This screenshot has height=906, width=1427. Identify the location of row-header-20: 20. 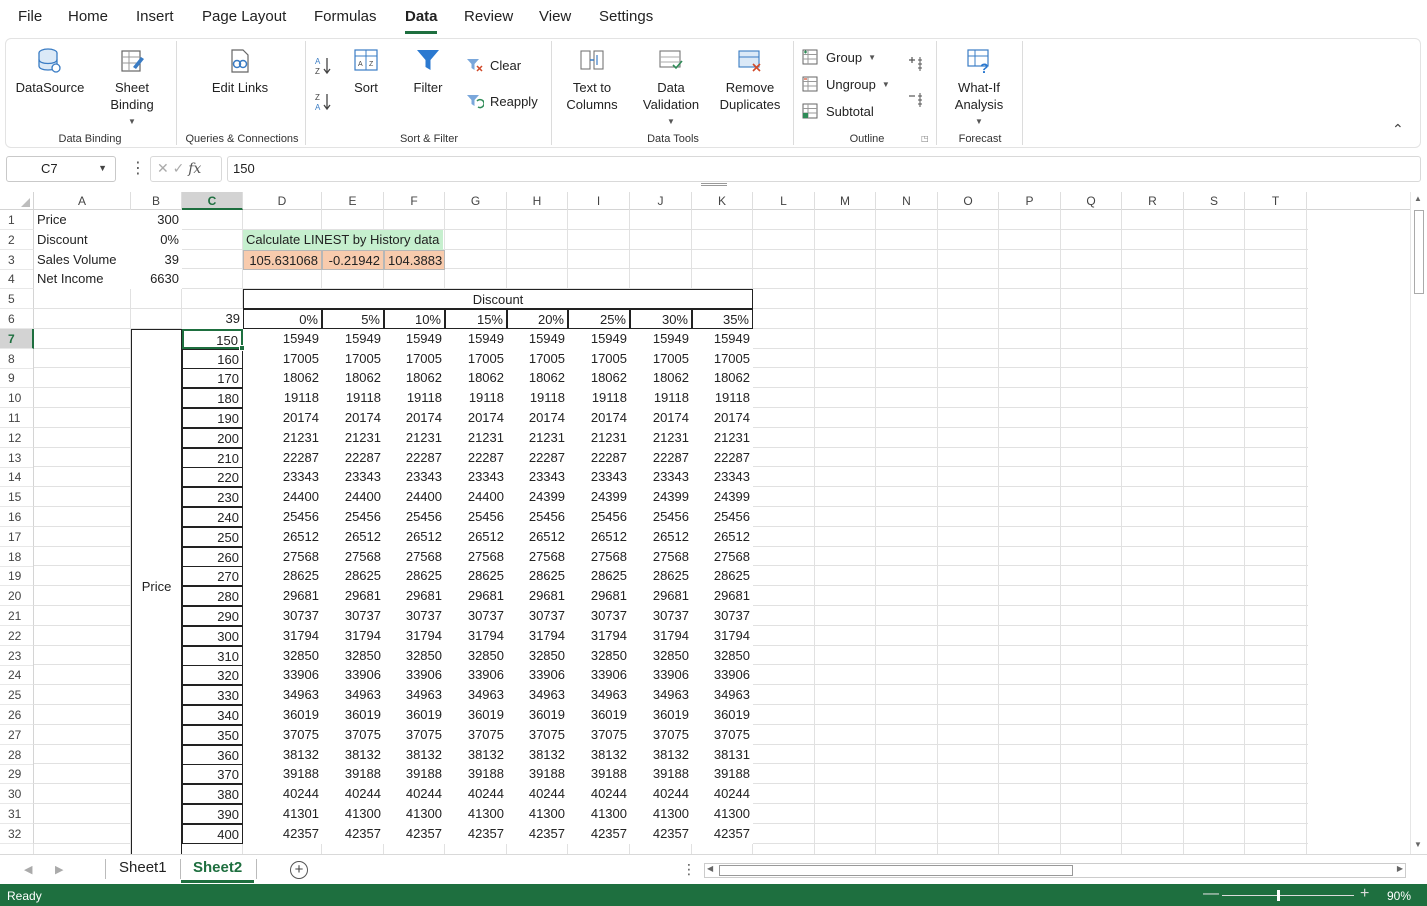
(17, 596).